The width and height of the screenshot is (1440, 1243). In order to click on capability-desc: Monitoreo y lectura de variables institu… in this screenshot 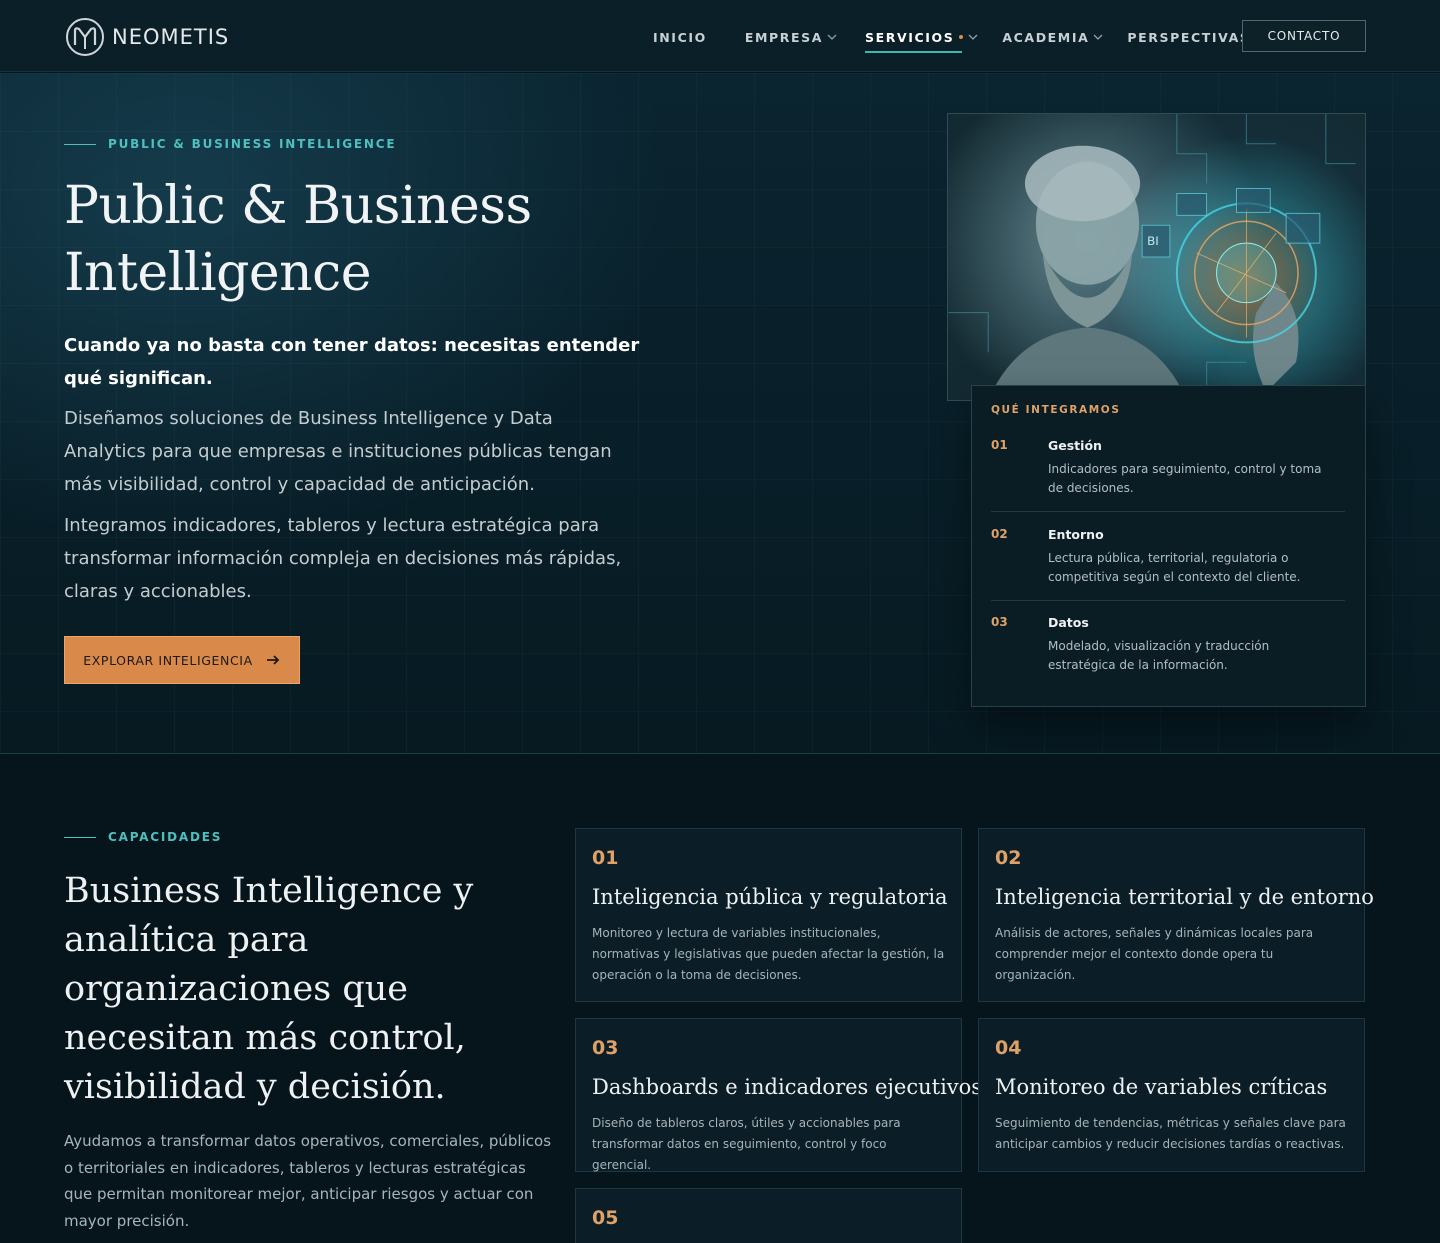, I will do `click(768, 954)`.